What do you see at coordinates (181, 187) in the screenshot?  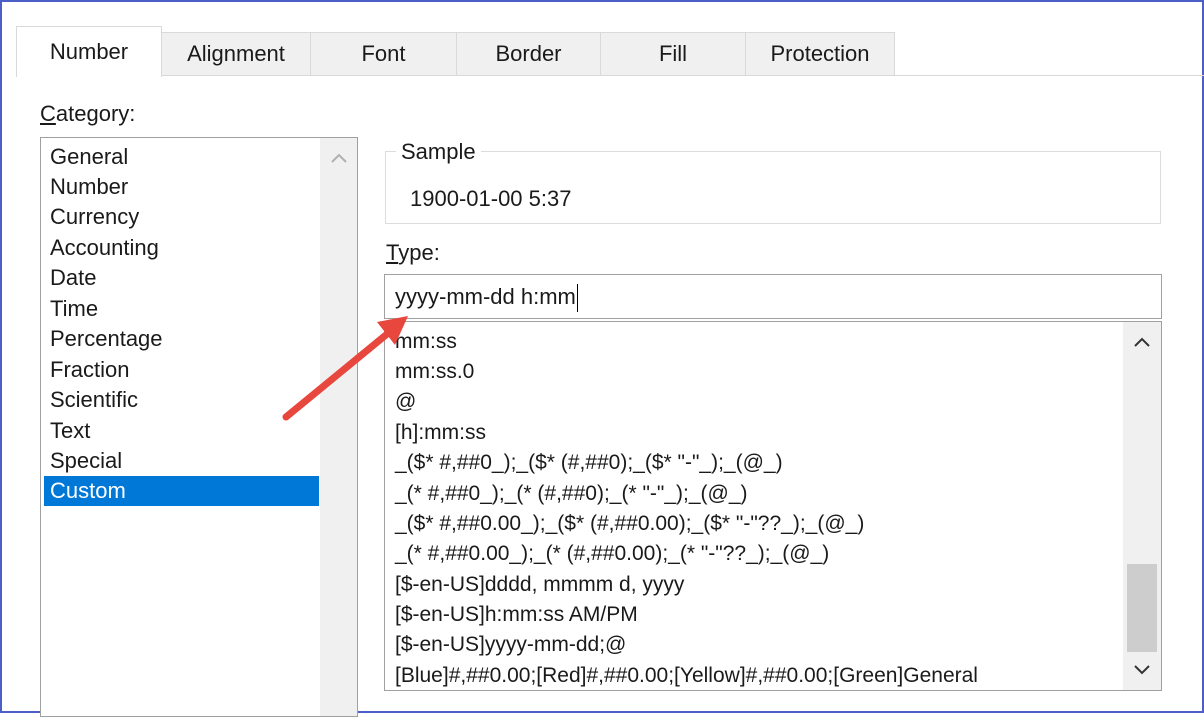 I see `category-item-number: Number` at bounding box center [181, 187].